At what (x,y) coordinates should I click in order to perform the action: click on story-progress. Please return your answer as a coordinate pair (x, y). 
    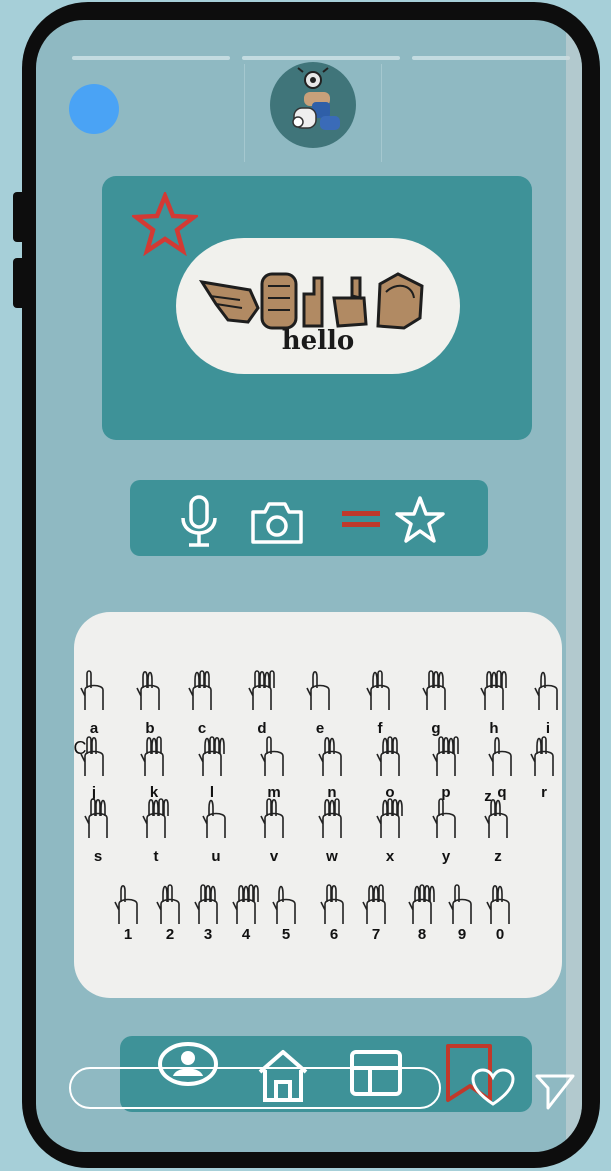
    Looking at the image, I should click on (321, 58).